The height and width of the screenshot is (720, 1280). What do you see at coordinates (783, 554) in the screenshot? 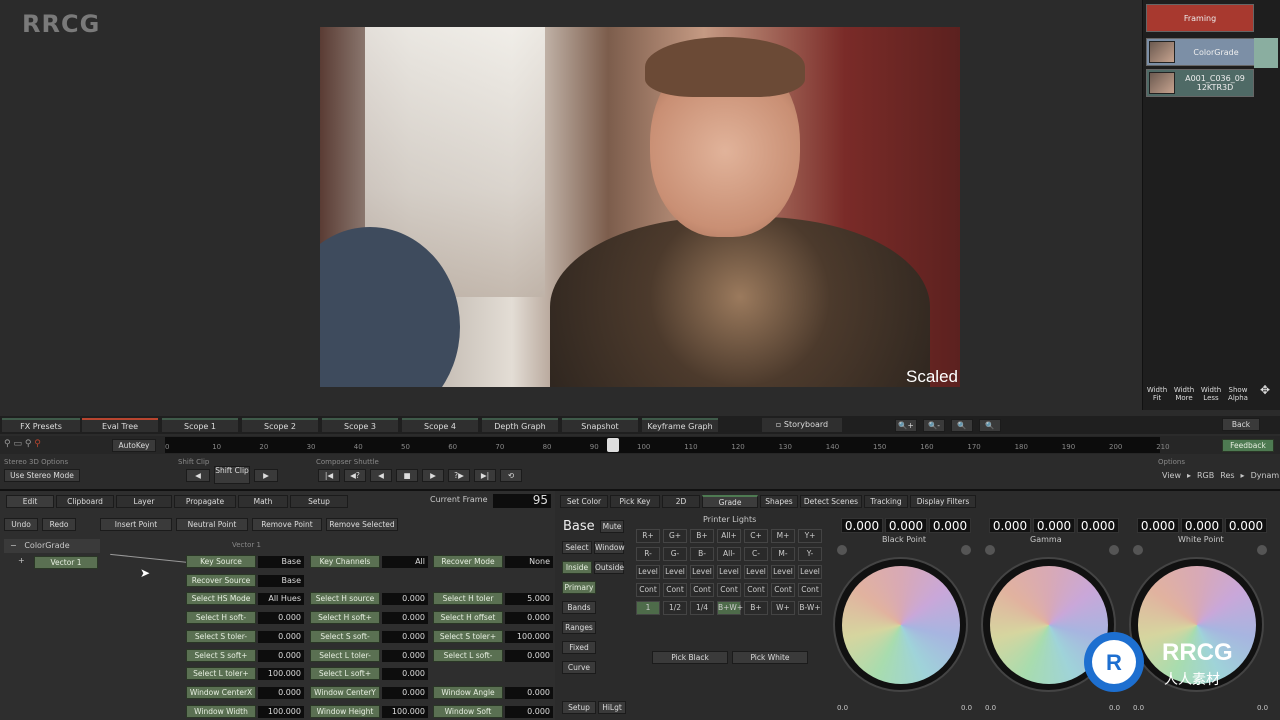
I see `printer-light-button: M-` at bounding box center [783, 554].